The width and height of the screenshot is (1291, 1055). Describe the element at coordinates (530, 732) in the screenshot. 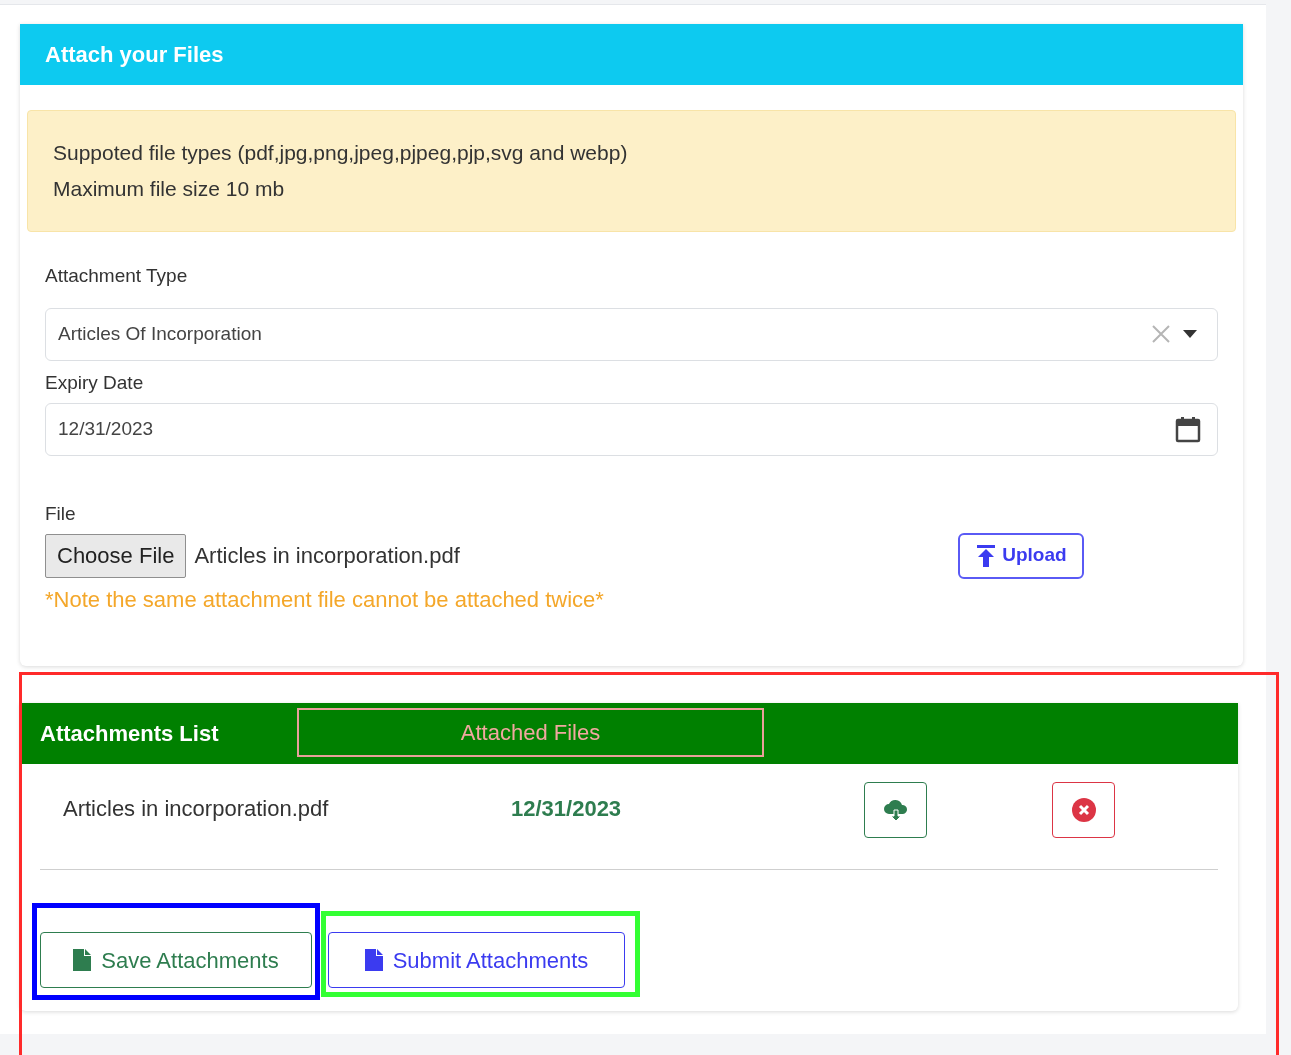

I see `highlight-label-frame: Attached Files` at that location.